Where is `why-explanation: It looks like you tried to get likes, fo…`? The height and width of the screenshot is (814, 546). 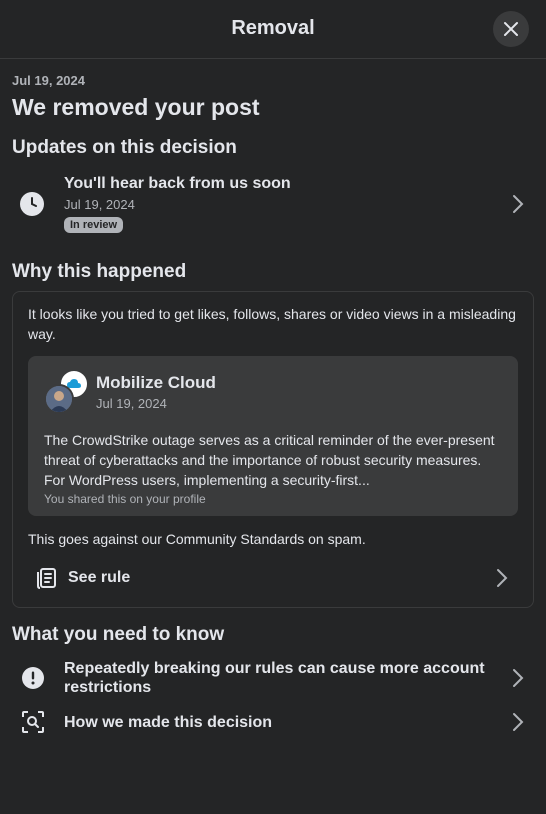
why-explanation: It looks like you tried to get likes, fo… is located at coordinates (272, 324).